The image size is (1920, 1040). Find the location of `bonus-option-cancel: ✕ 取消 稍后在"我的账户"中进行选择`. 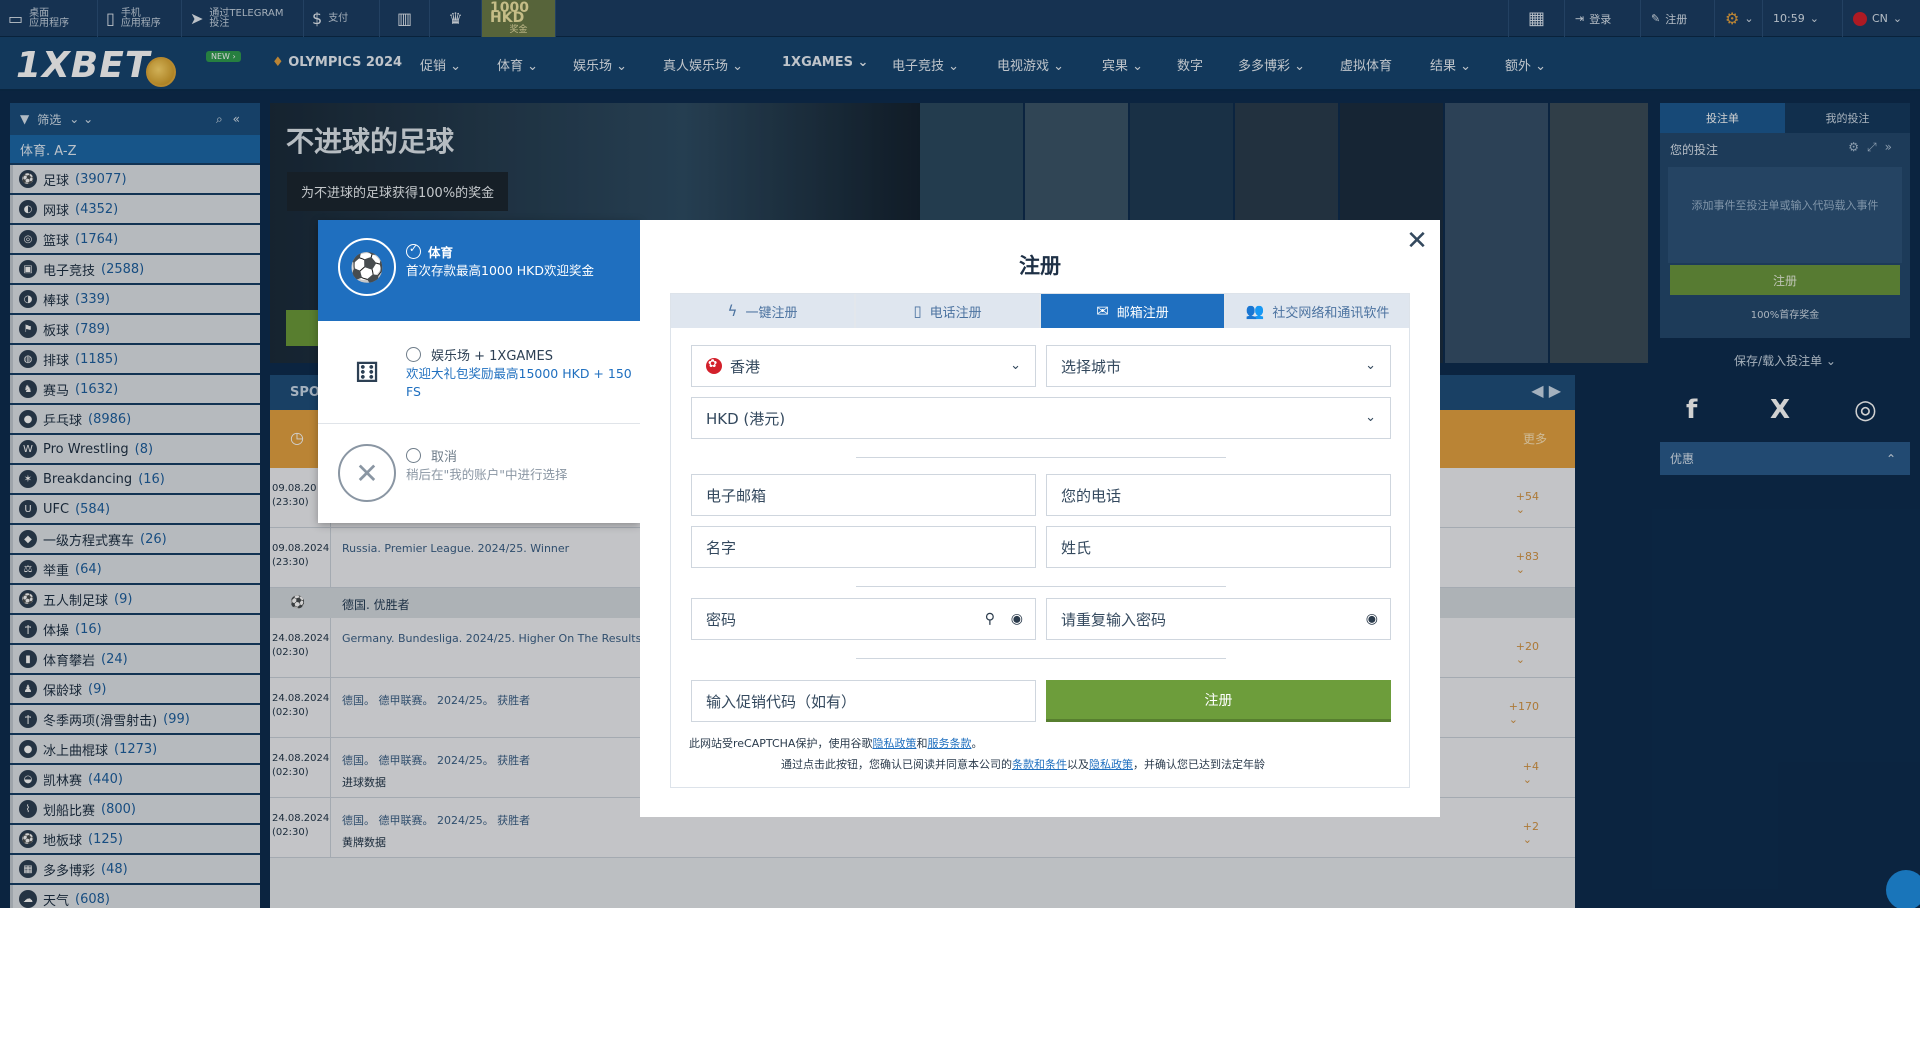

bonus-option-cancel: ✕ 取消 稍后在"我的账户"中进行选择 is located at coordinates (479, 473).